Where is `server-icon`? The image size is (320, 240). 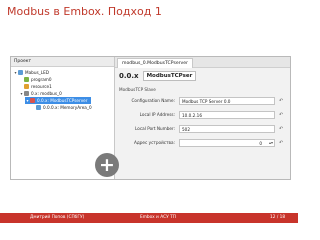
server-icon is located at coordinates (32, 100).